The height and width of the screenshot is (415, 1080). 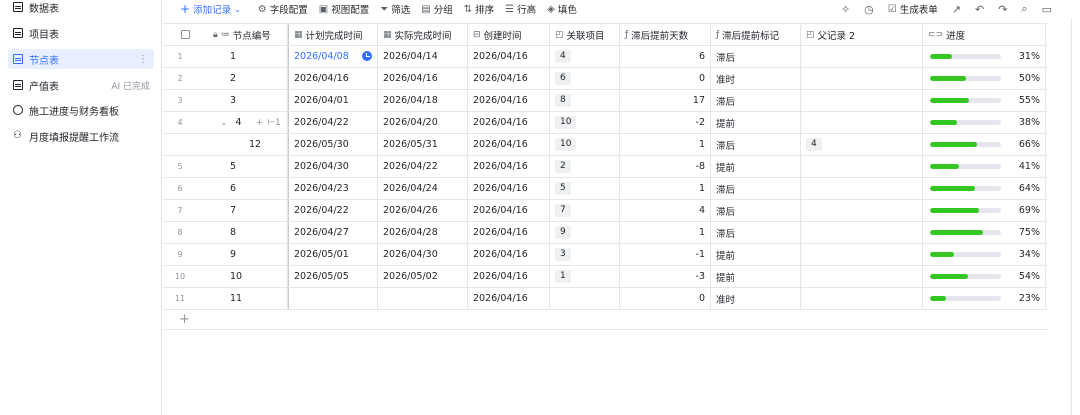 What do you see at coordinates (333, 166) in the screenshot?
I see `cell-plan: 2026/04/30` at bounding box center [333, 166].